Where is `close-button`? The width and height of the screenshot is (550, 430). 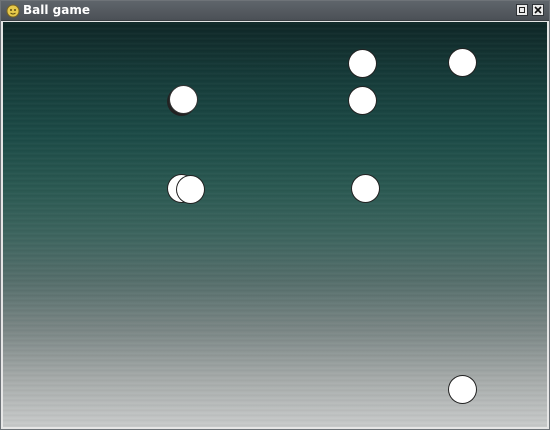
close-button is located at coordinates (538, 10).